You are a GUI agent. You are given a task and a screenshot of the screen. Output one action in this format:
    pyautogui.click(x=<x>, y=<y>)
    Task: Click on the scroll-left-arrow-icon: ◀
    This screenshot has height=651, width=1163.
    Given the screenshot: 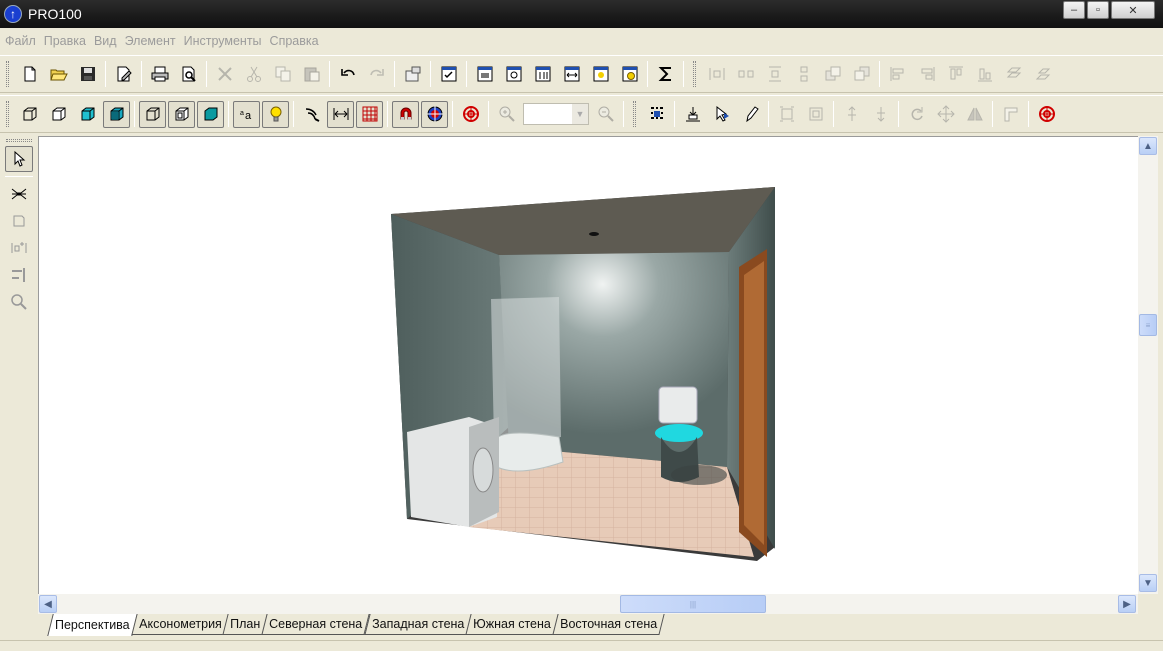 What is the action you would take?
    pyautogui.click(x=48, y=604)
    